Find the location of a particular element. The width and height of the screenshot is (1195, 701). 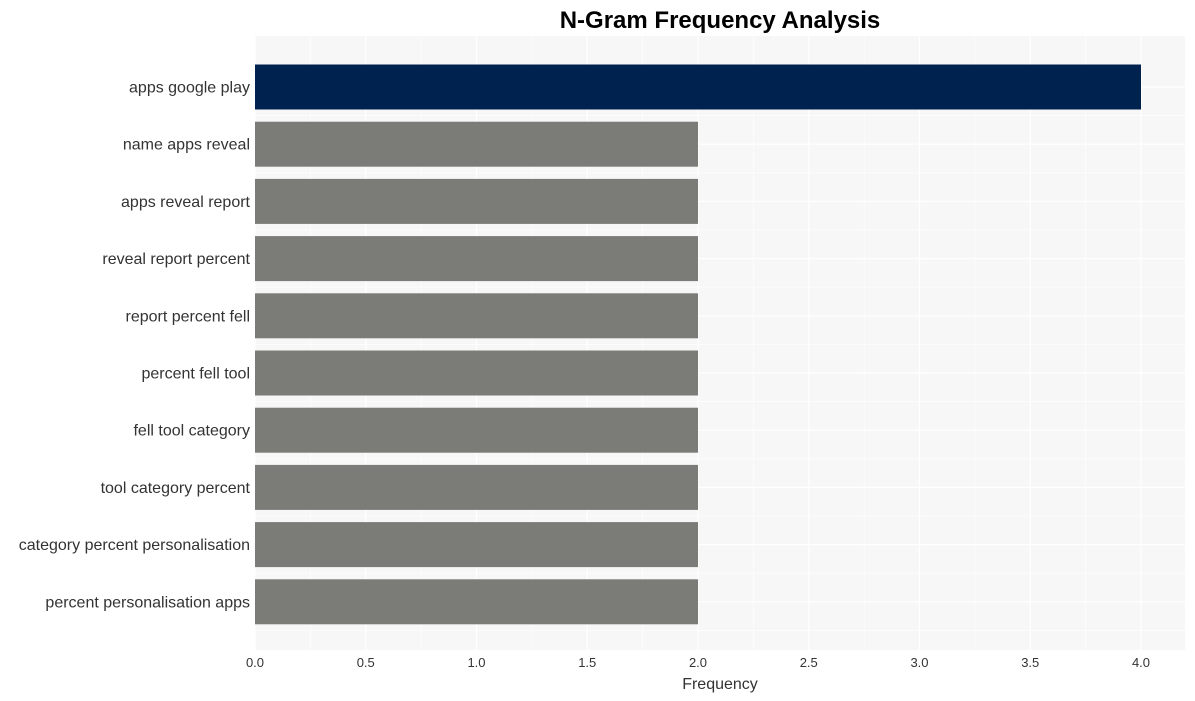

x-tick-label: 2.5 is located at coordinates (809, 662).